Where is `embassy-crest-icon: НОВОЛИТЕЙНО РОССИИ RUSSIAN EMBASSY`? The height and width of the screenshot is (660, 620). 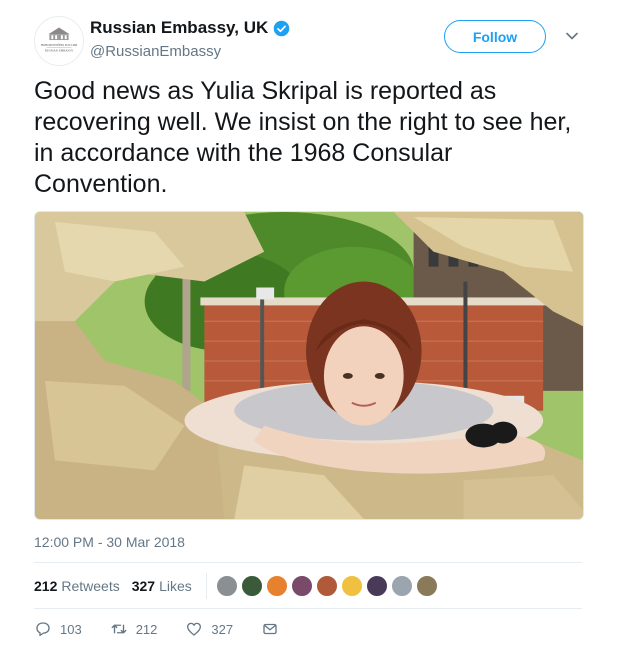
embassy-crest-icon: НОВОЛИТЕЙНО РОССИИ RUSSIAN EMBASSY is located at coordinates (59, 41).